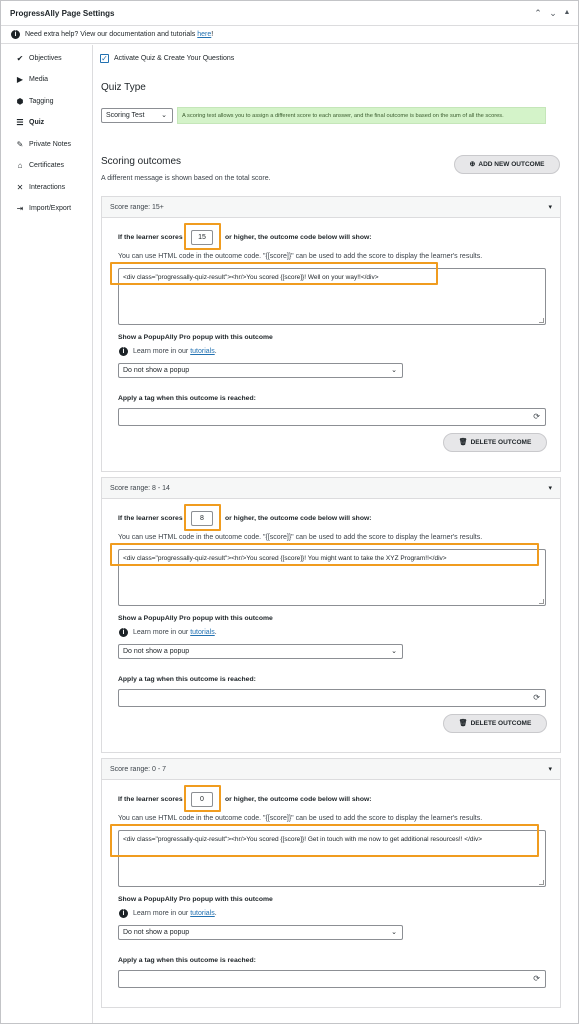  Describe the element at coordinates (41, 101) in the screenshot. I see `sidebar-item-label: Tagging` at that location.